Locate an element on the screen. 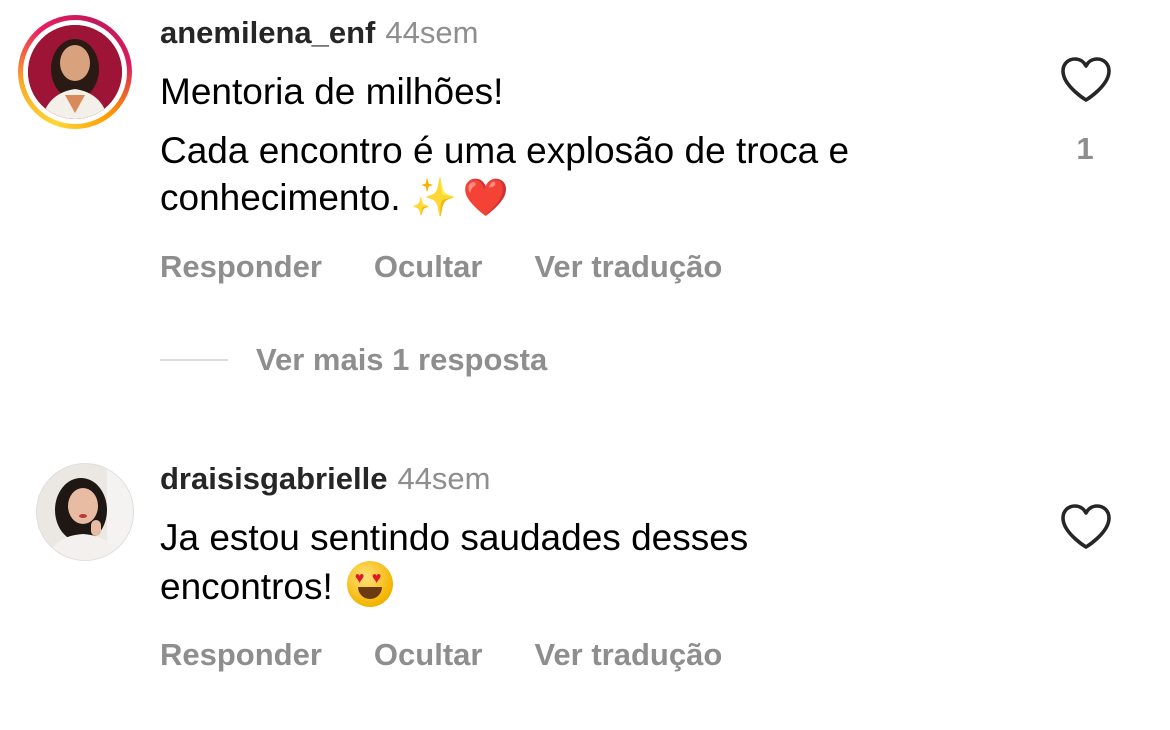 The image size is (1170, 730). comment-text-line: Ja estou sentindo saudades desses is located at coordinates (454, 537).